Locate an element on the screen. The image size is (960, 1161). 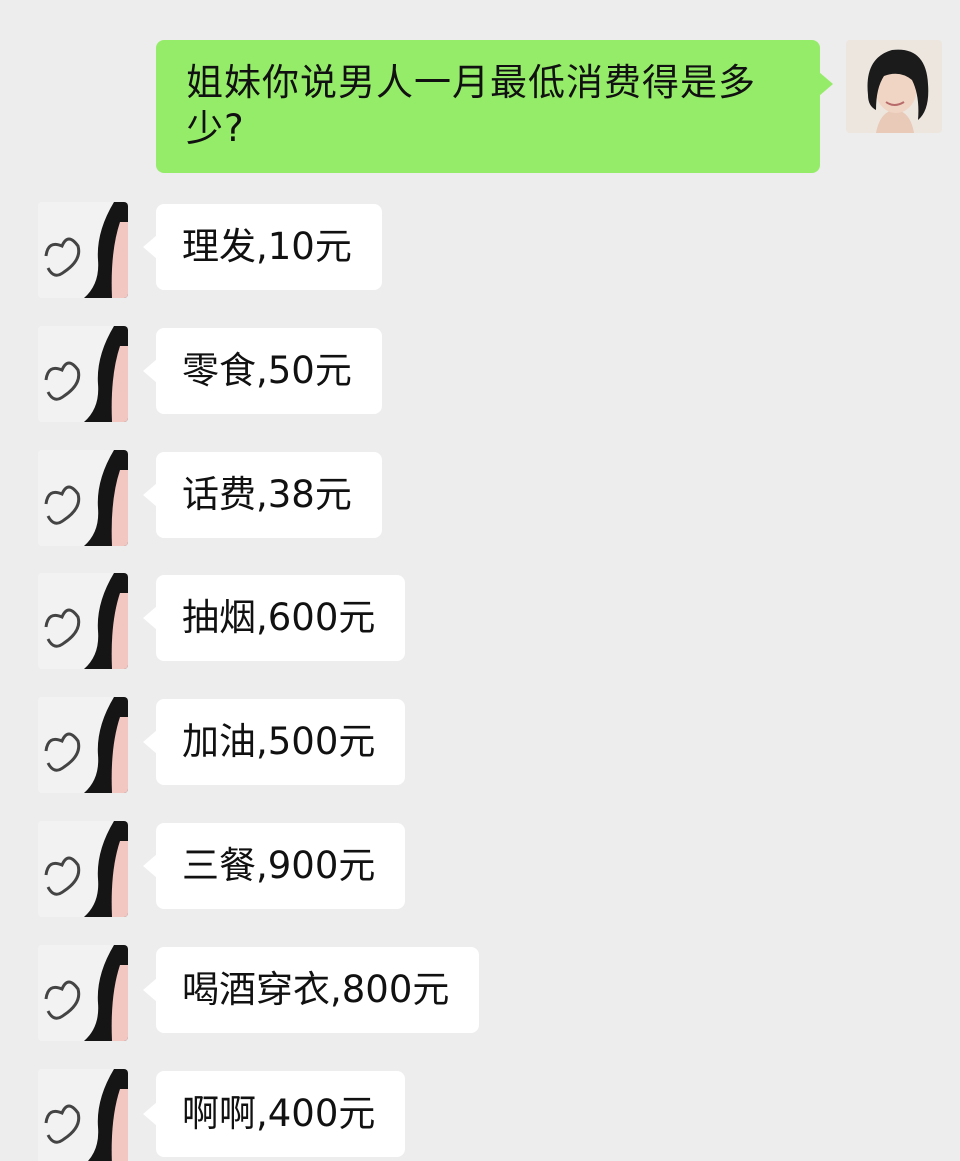
incoming-text: 三餐,900元 is located at coordinates (279, 865).